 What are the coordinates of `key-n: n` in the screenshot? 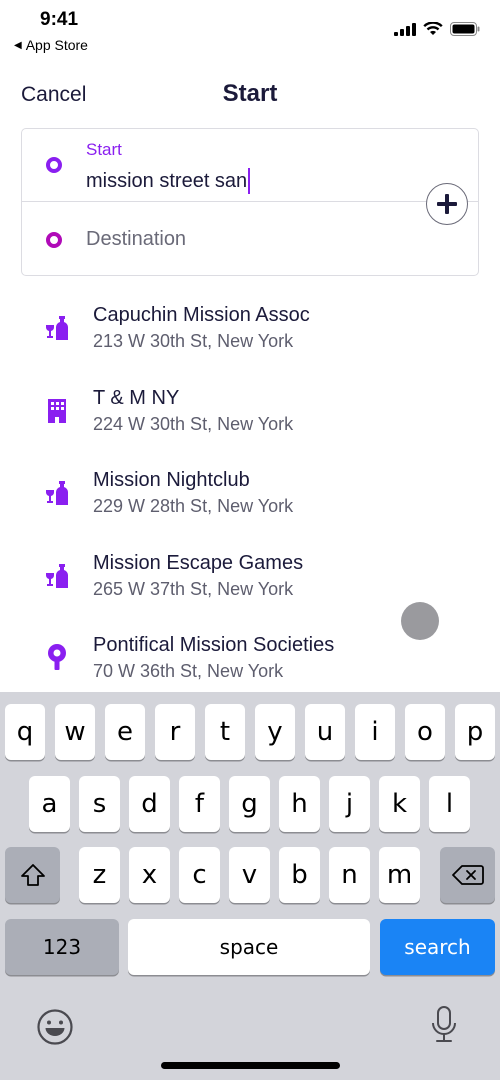 It's located at (349, 875).